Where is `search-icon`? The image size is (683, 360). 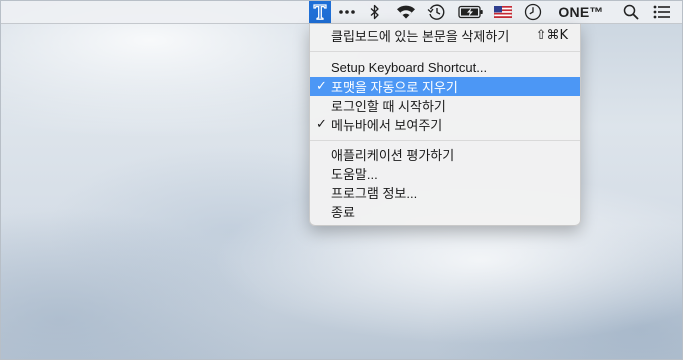 search-icon is located at coordinates (631, 11).